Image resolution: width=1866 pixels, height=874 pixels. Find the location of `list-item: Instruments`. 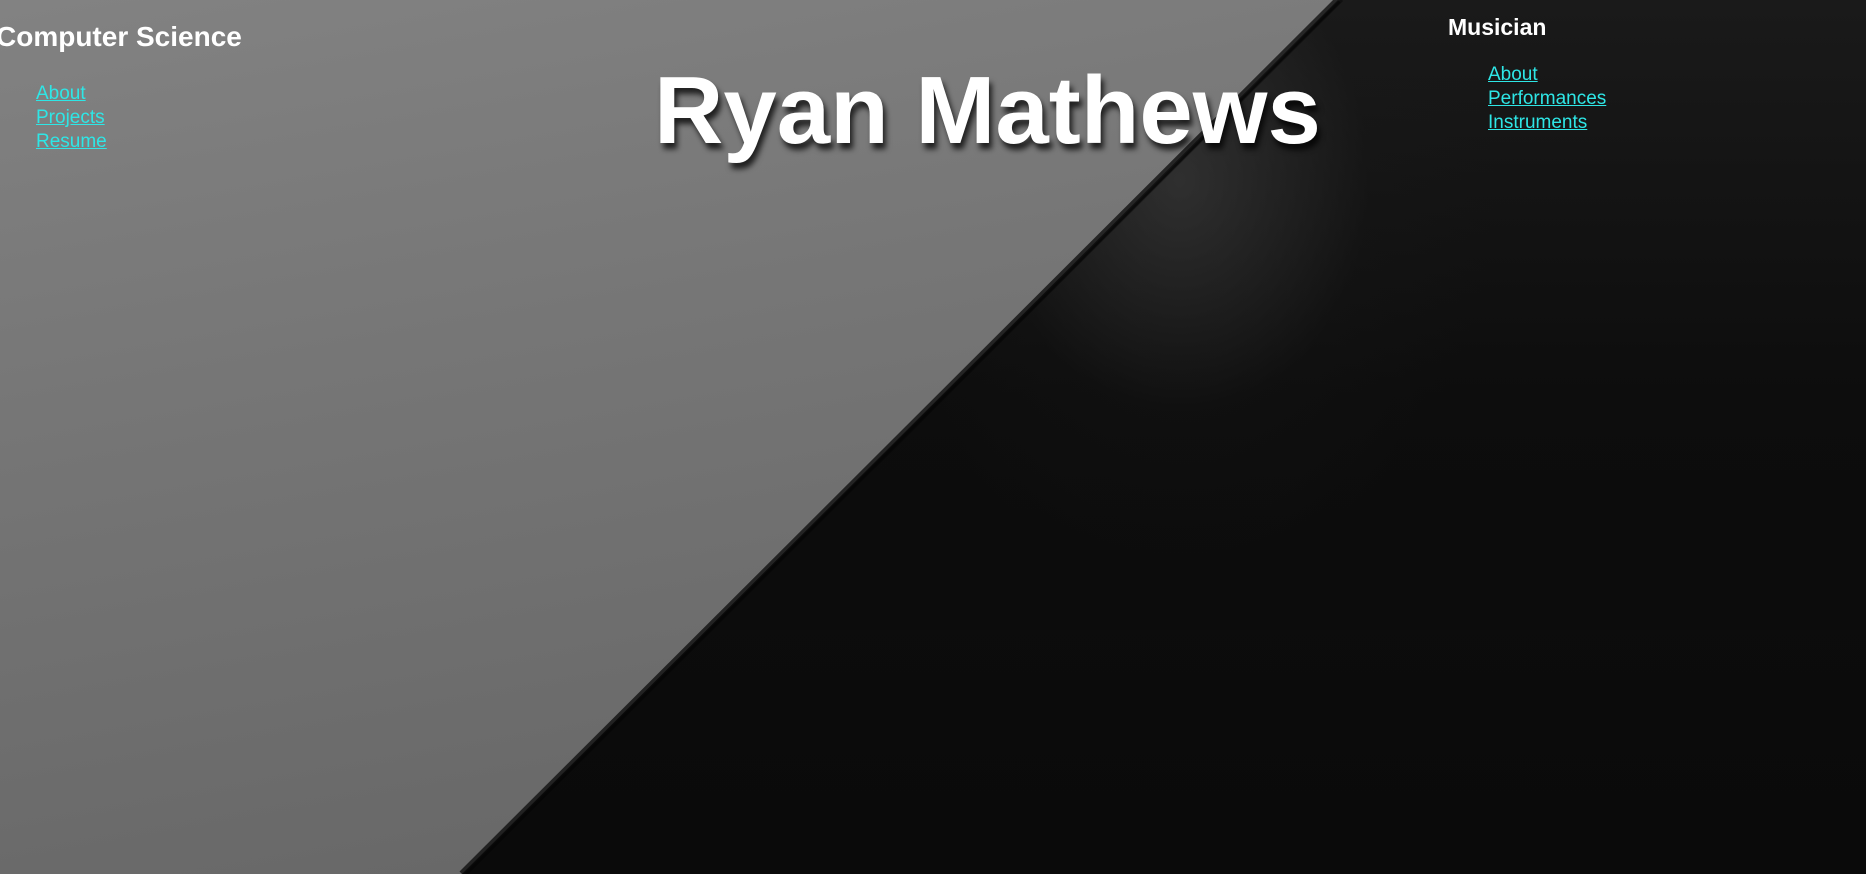

list-item: Instruments is located at coordinates (1547, 123).